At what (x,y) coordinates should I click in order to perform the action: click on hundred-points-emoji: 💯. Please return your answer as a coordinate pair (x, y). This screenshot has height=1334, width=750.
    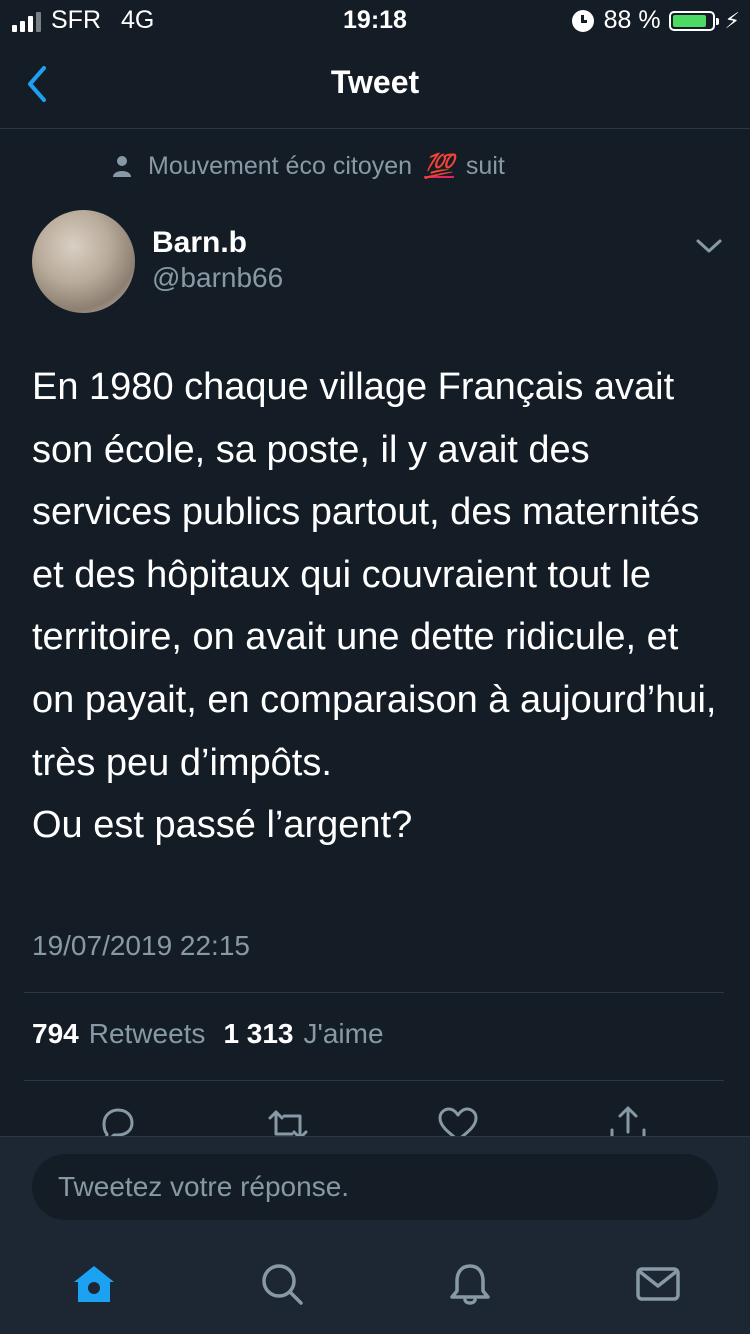
    Looking at the image, I should click on (439, 166).